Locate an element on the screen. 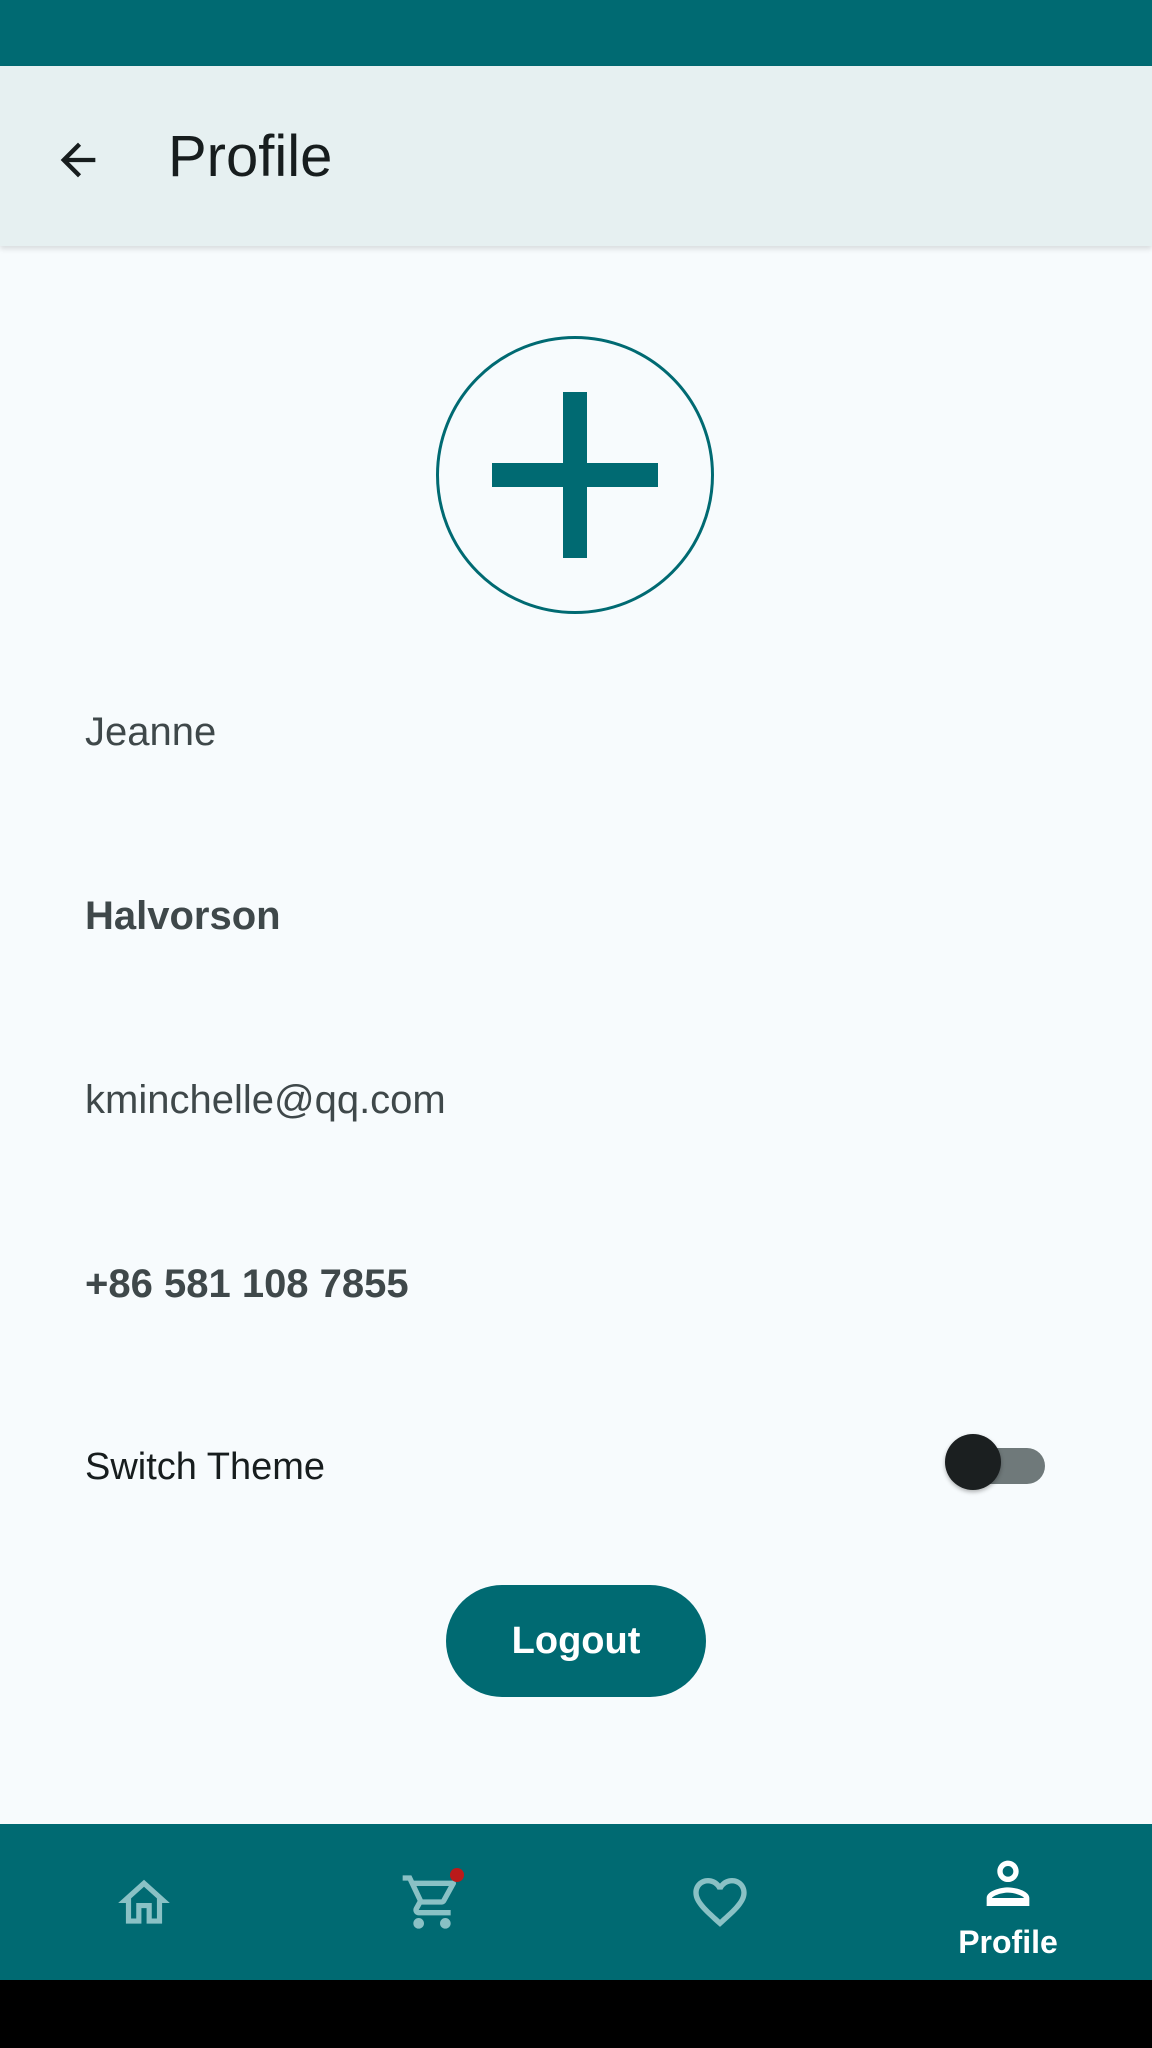 The width and height of the screenshot is (1152, 2048). arrow-back-icon is located at coordinates (78, 160).